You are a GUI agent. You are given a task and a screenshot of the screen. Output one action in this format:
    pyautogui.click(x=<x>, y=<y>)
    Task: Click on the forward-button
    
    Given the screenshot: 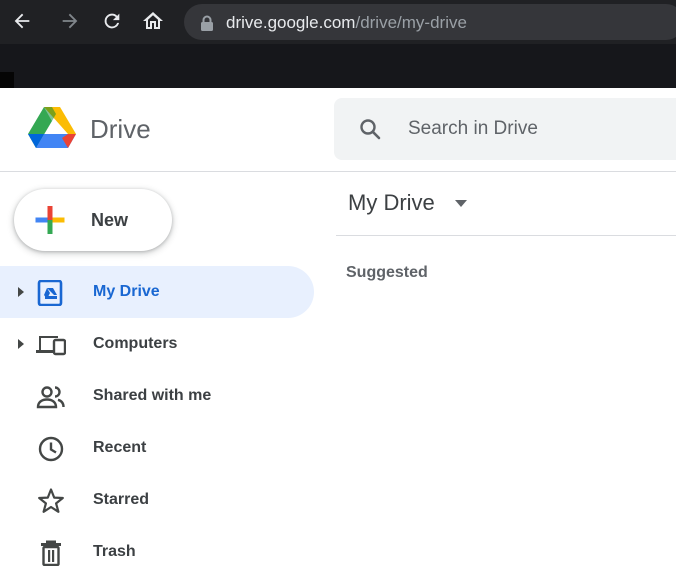 What is the action you would take?
    pyautogui.click(x=70, y=21)
    